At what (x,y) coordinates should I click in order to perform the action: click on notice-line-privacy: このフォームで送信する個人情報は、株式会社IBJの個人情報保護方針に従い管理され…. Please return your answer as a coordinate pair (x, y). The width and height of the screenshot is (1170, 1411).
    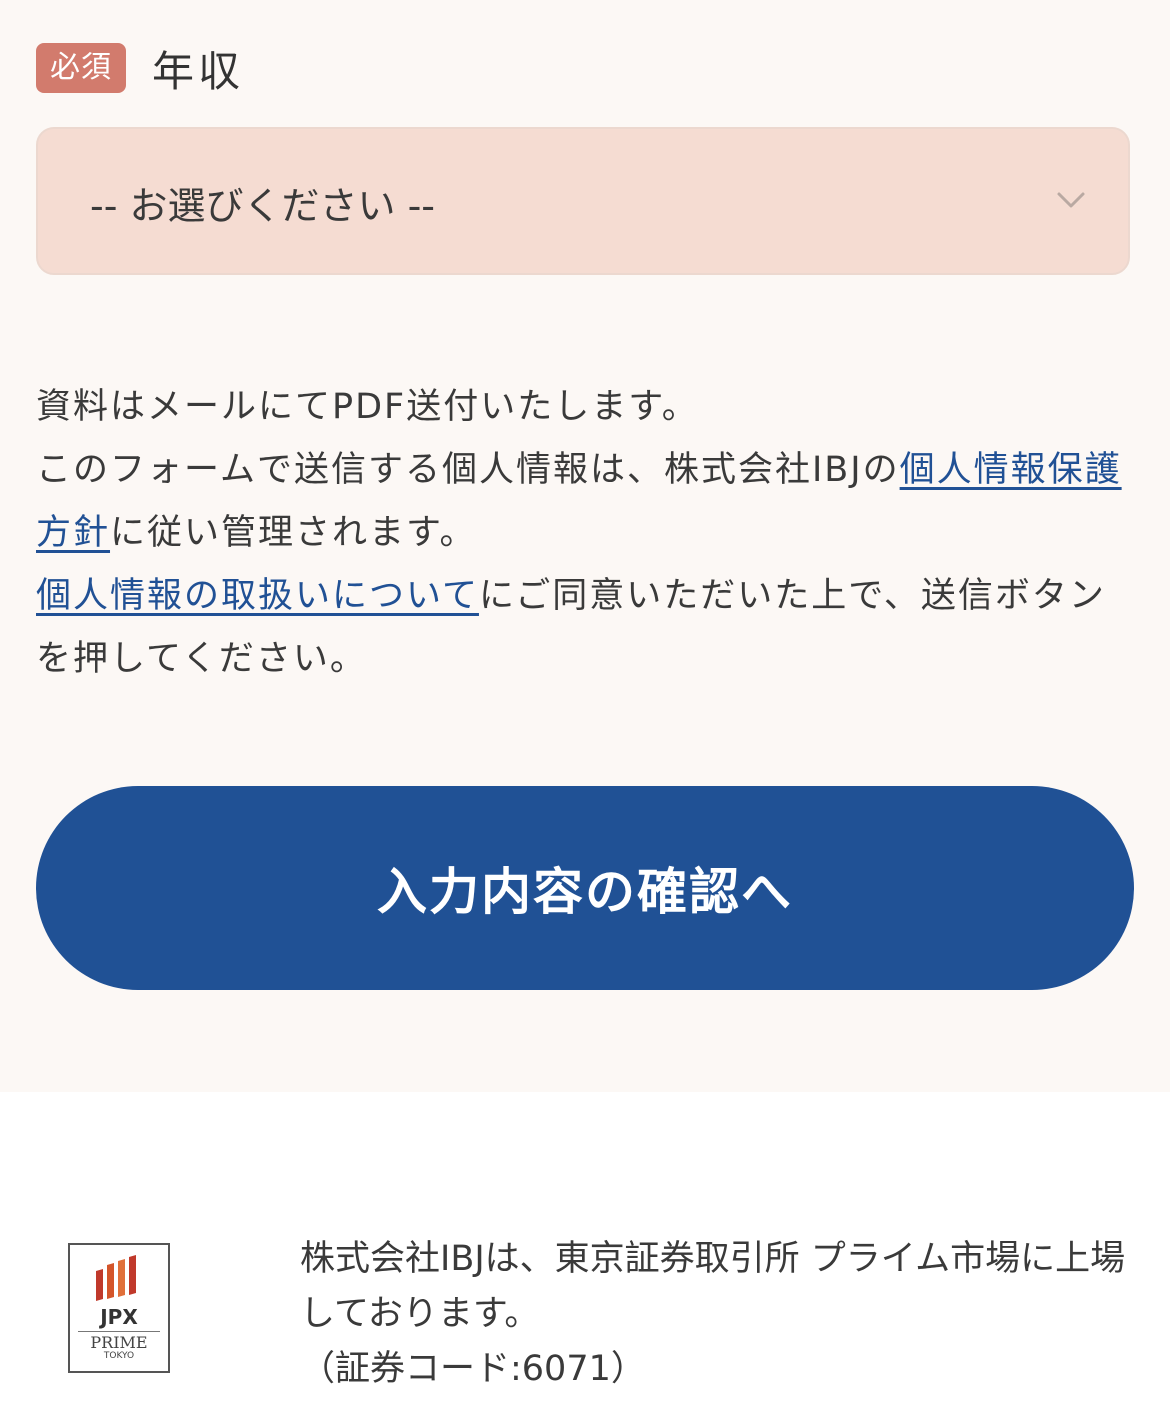
    Looking at the image, I should click on (581, 502).